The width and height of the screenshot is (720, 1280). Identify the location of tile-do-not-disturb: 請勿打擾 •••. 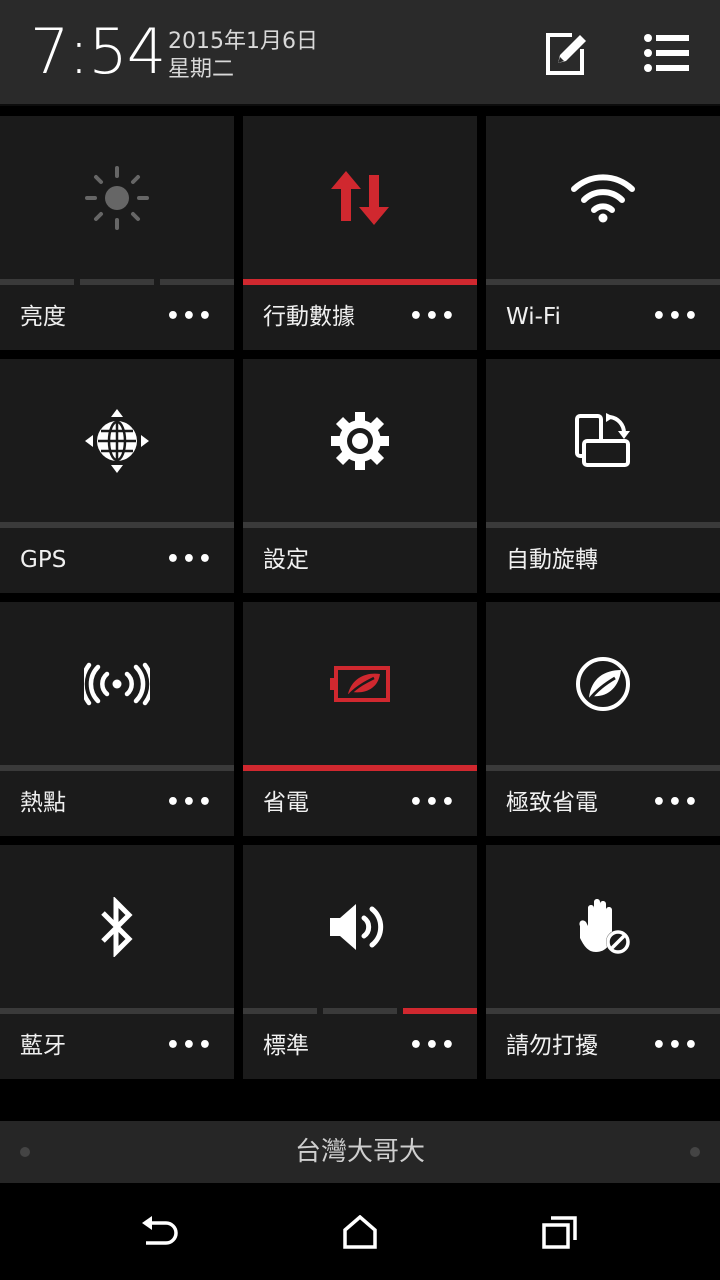
(603, 962).